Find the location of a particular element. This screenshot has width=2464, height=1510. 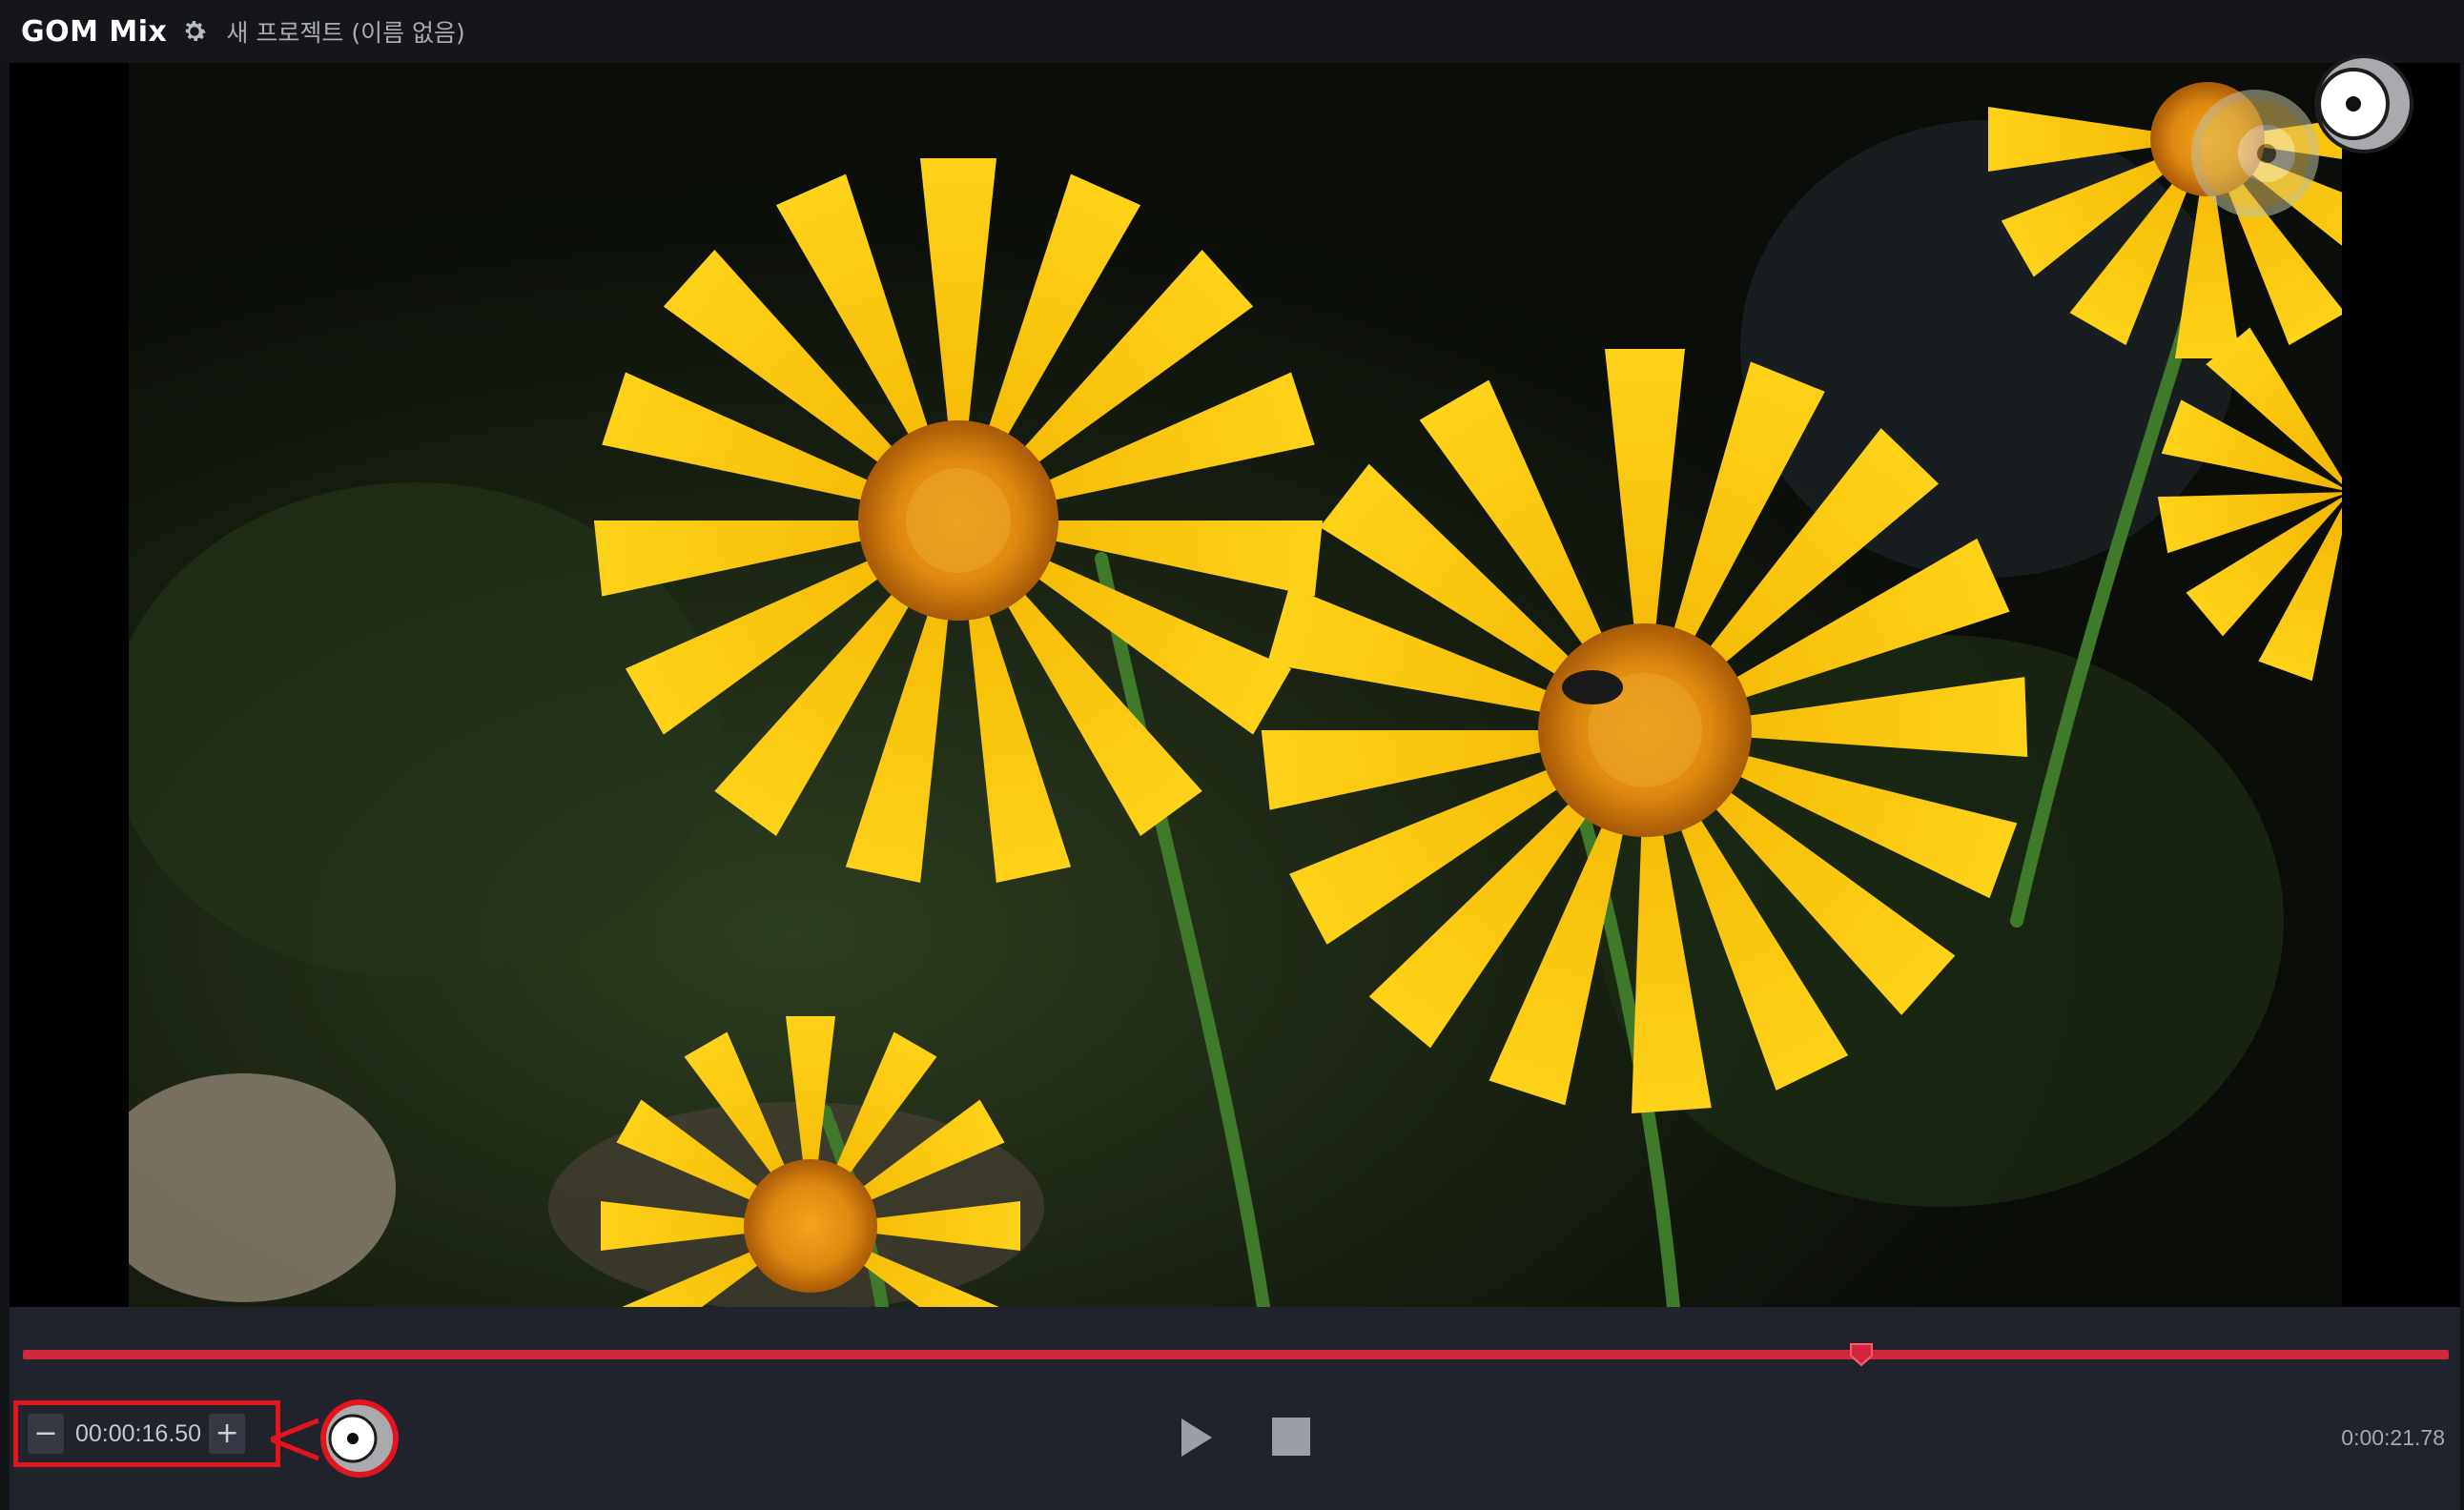

play-icon is located at coordinates (1197, 1437).